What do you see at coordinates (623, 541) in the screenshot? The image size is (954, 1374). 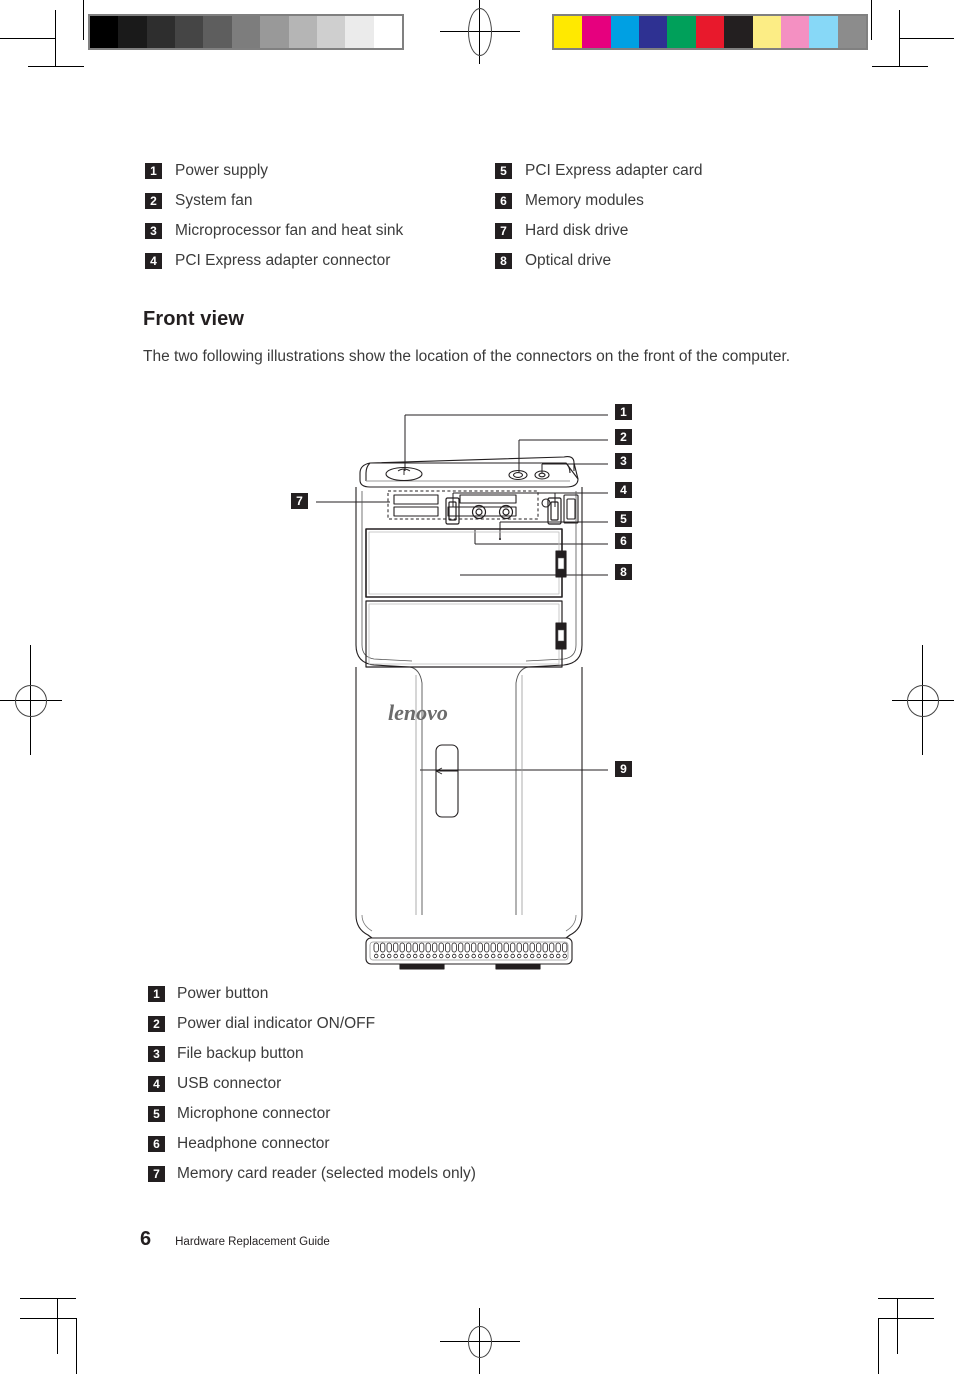 I see `callout-badge-6: 6` at bounding box center [623, 541].